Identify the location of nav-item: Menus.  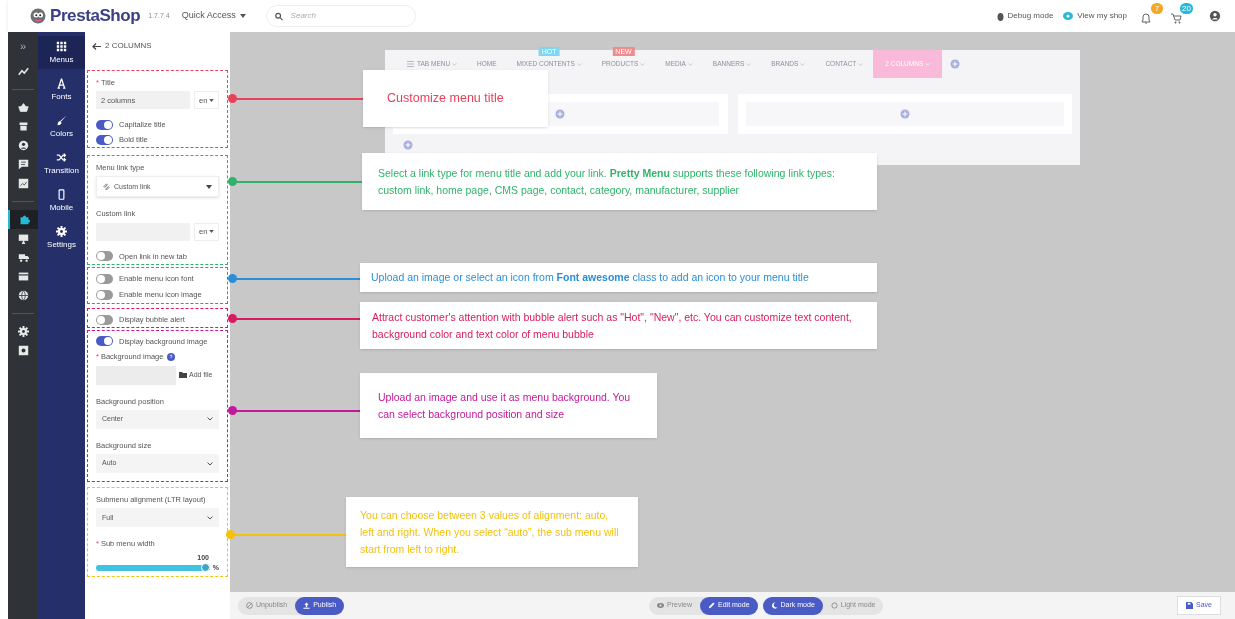
(61, 52).